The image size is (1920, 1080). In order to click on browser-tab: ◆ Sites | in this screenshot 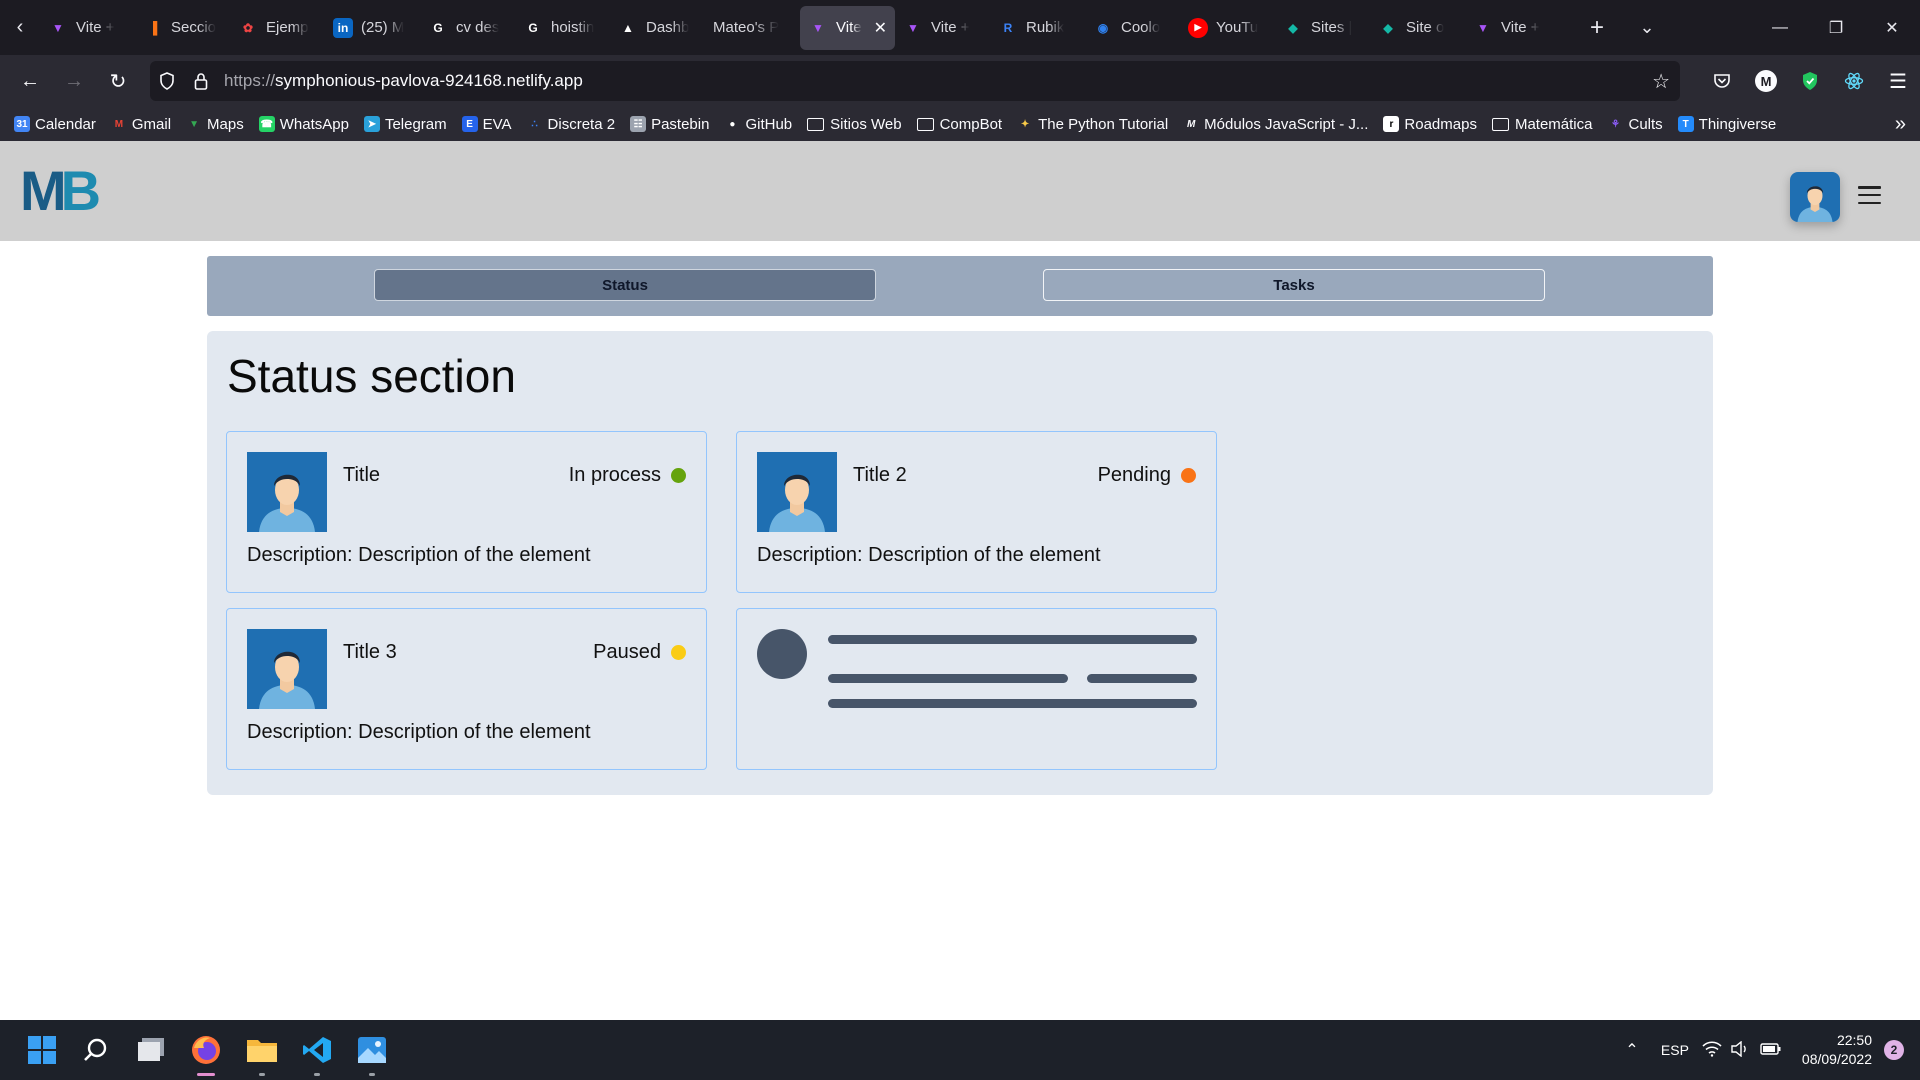, I will do `click(1322, 28)`.